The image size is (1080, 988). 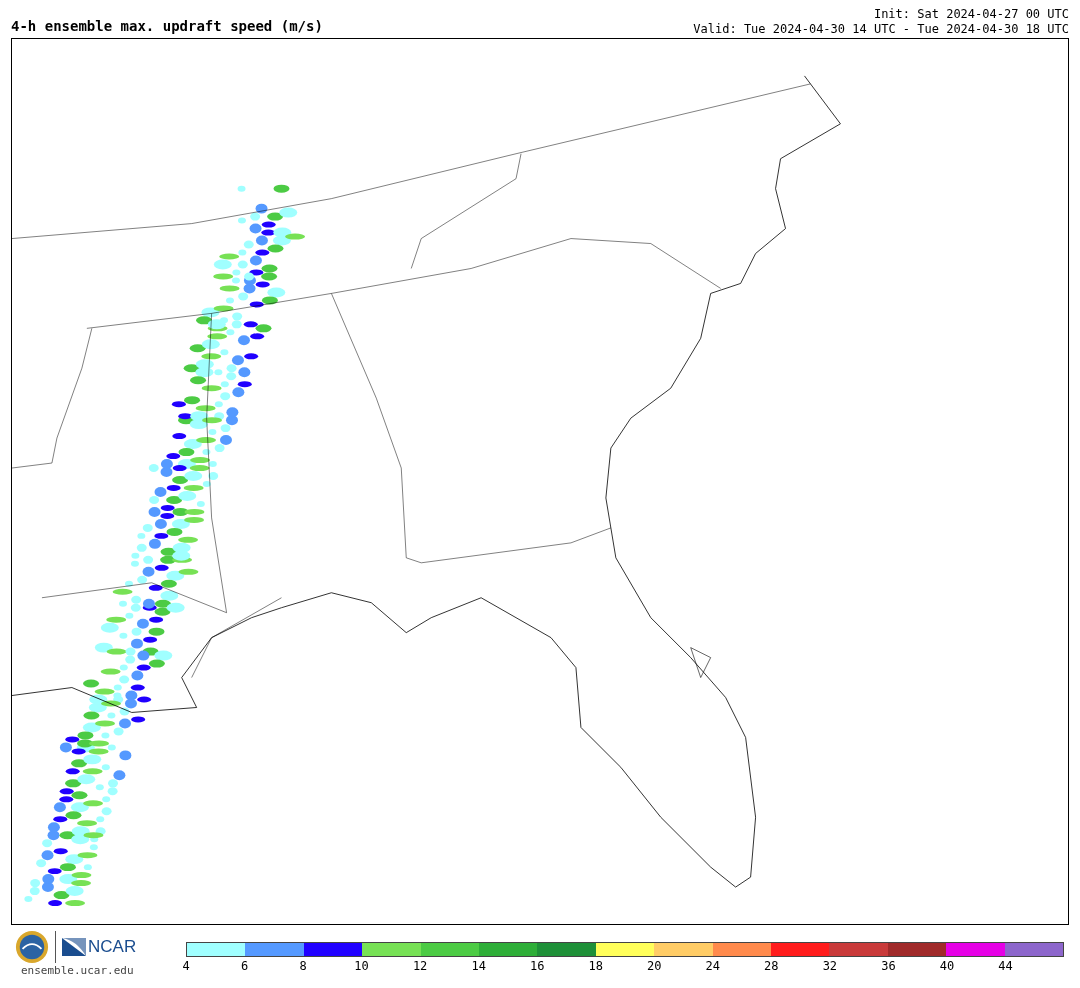 What do you see at coordinates (537, 966) in the screenshot?
I see `scale-label: 16` at bounding box center [537, 966].